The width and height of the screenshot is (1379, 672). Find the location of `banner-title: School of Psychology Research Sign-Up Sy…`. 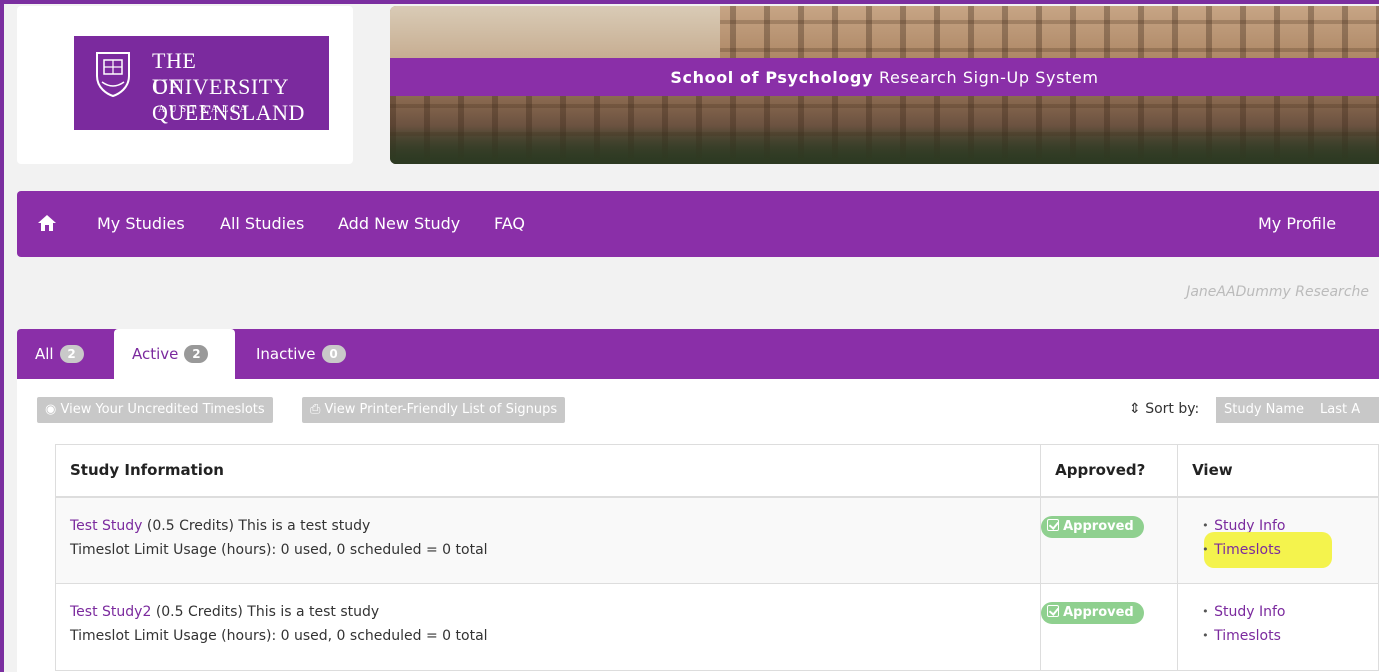

banner-title: School of Psychology Research Sign-Up Sy… is located at coordinates (884, 77).